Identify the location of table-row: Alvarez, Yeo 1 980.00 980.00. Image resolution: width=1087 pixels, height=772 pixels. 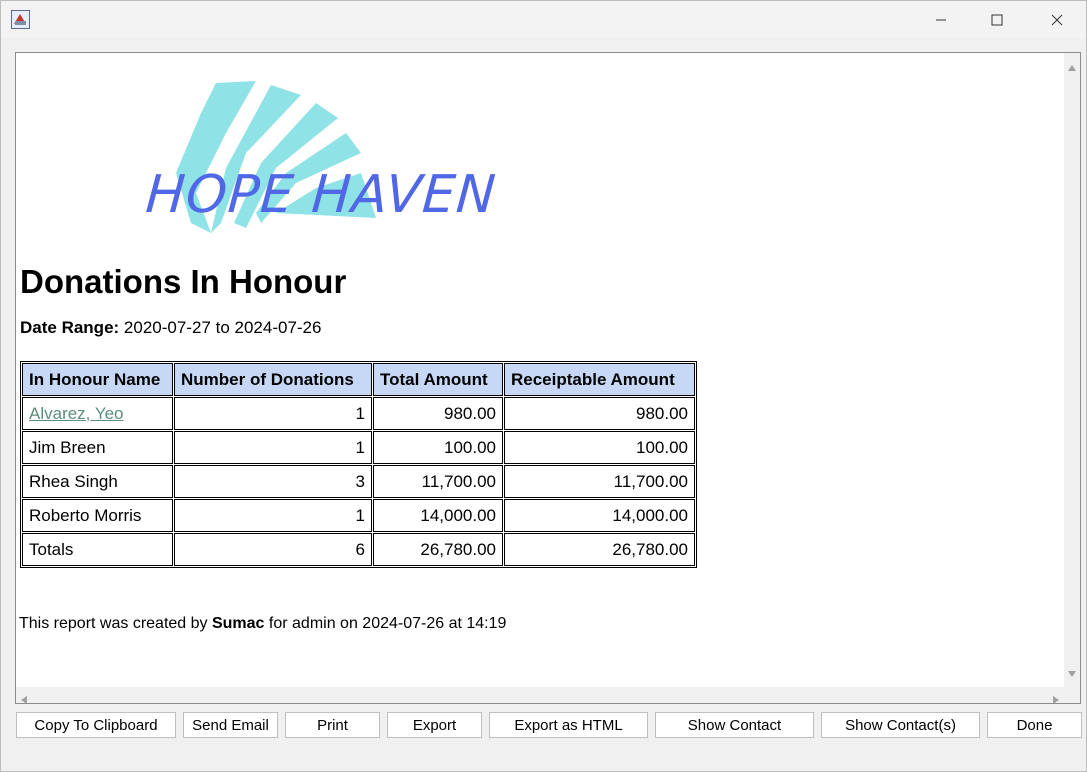
(358, 413).